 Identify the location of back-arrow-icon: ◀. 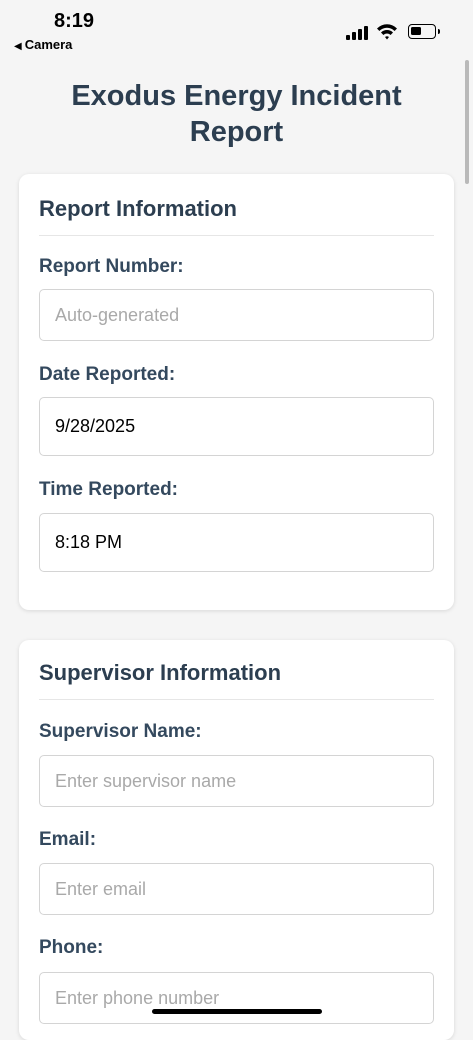
(18, 46).